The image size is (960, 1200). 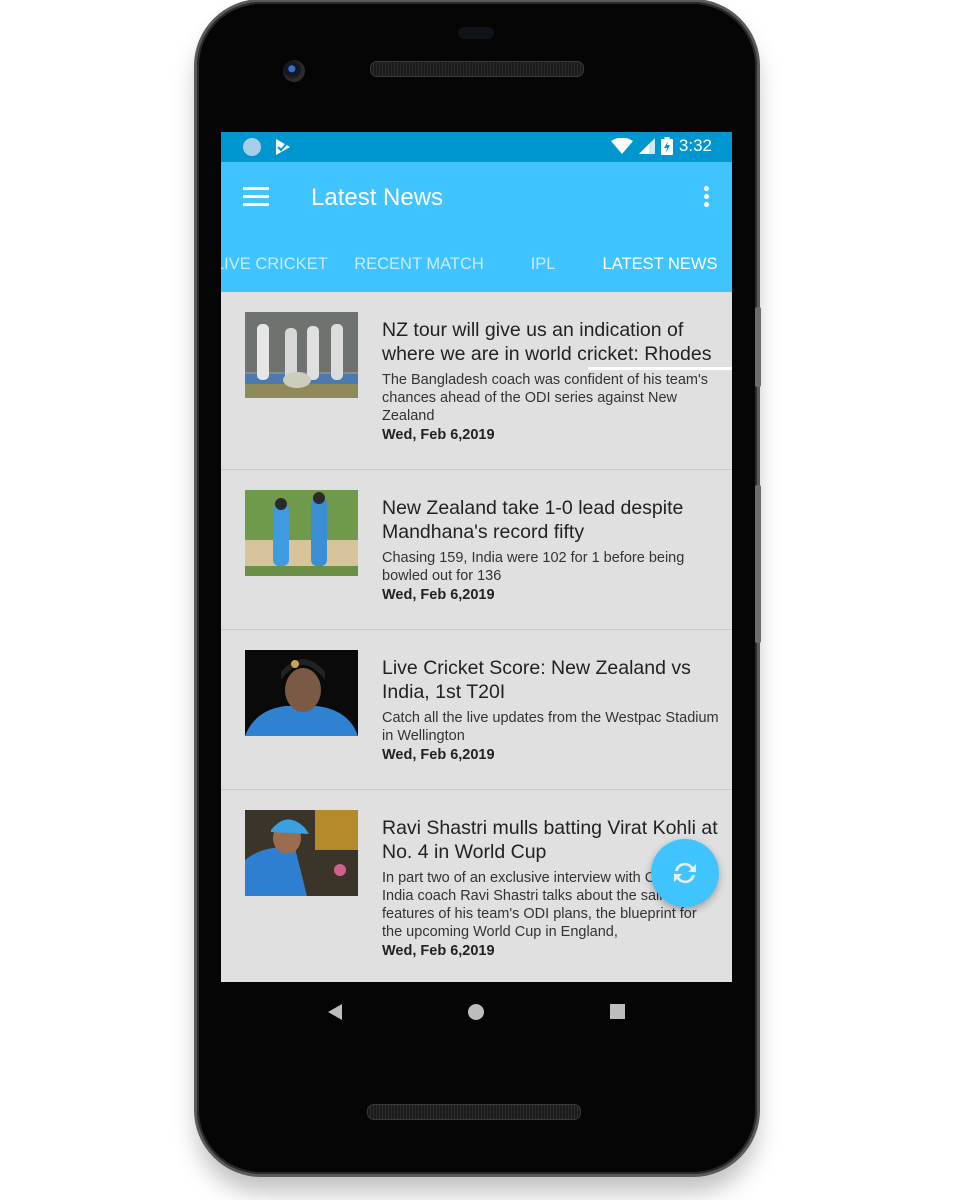 What do you see at coordinates (695, 145) in the screenshot?
I see `status-time: 3:32` at bounding box center [695, 145].